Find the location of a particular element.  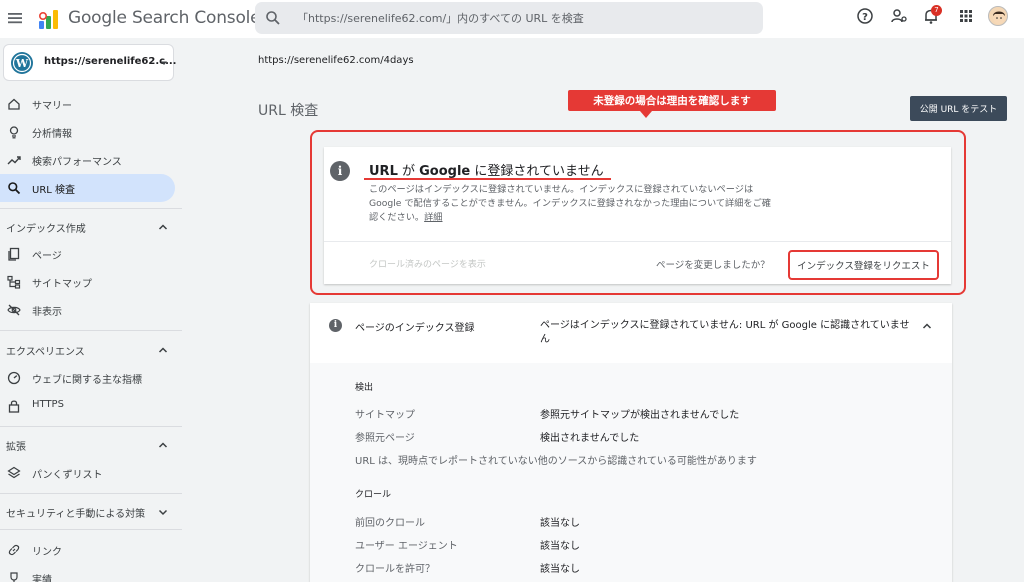

annotation-callout-tail is located at coordinates (646, 114).